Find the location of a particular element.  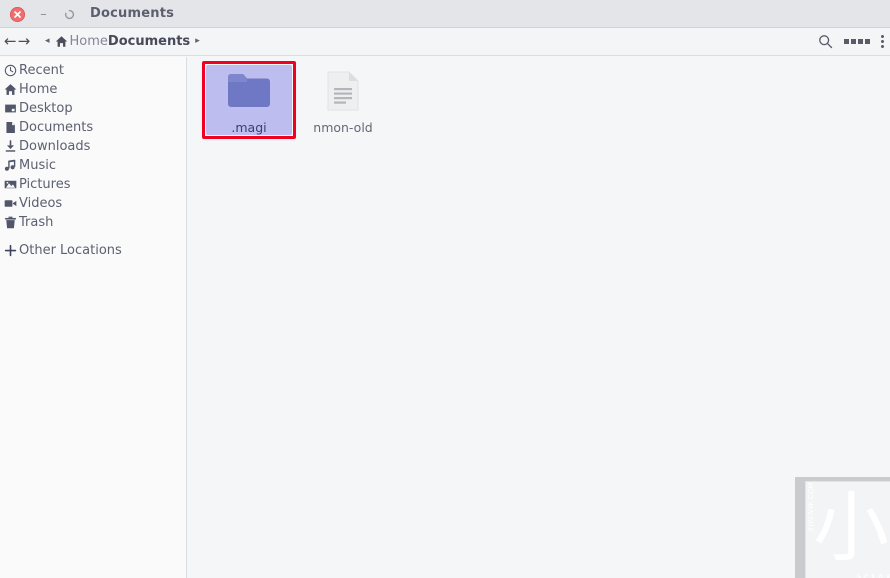

overflow-menu-icon is located at coordinates (882, 41).